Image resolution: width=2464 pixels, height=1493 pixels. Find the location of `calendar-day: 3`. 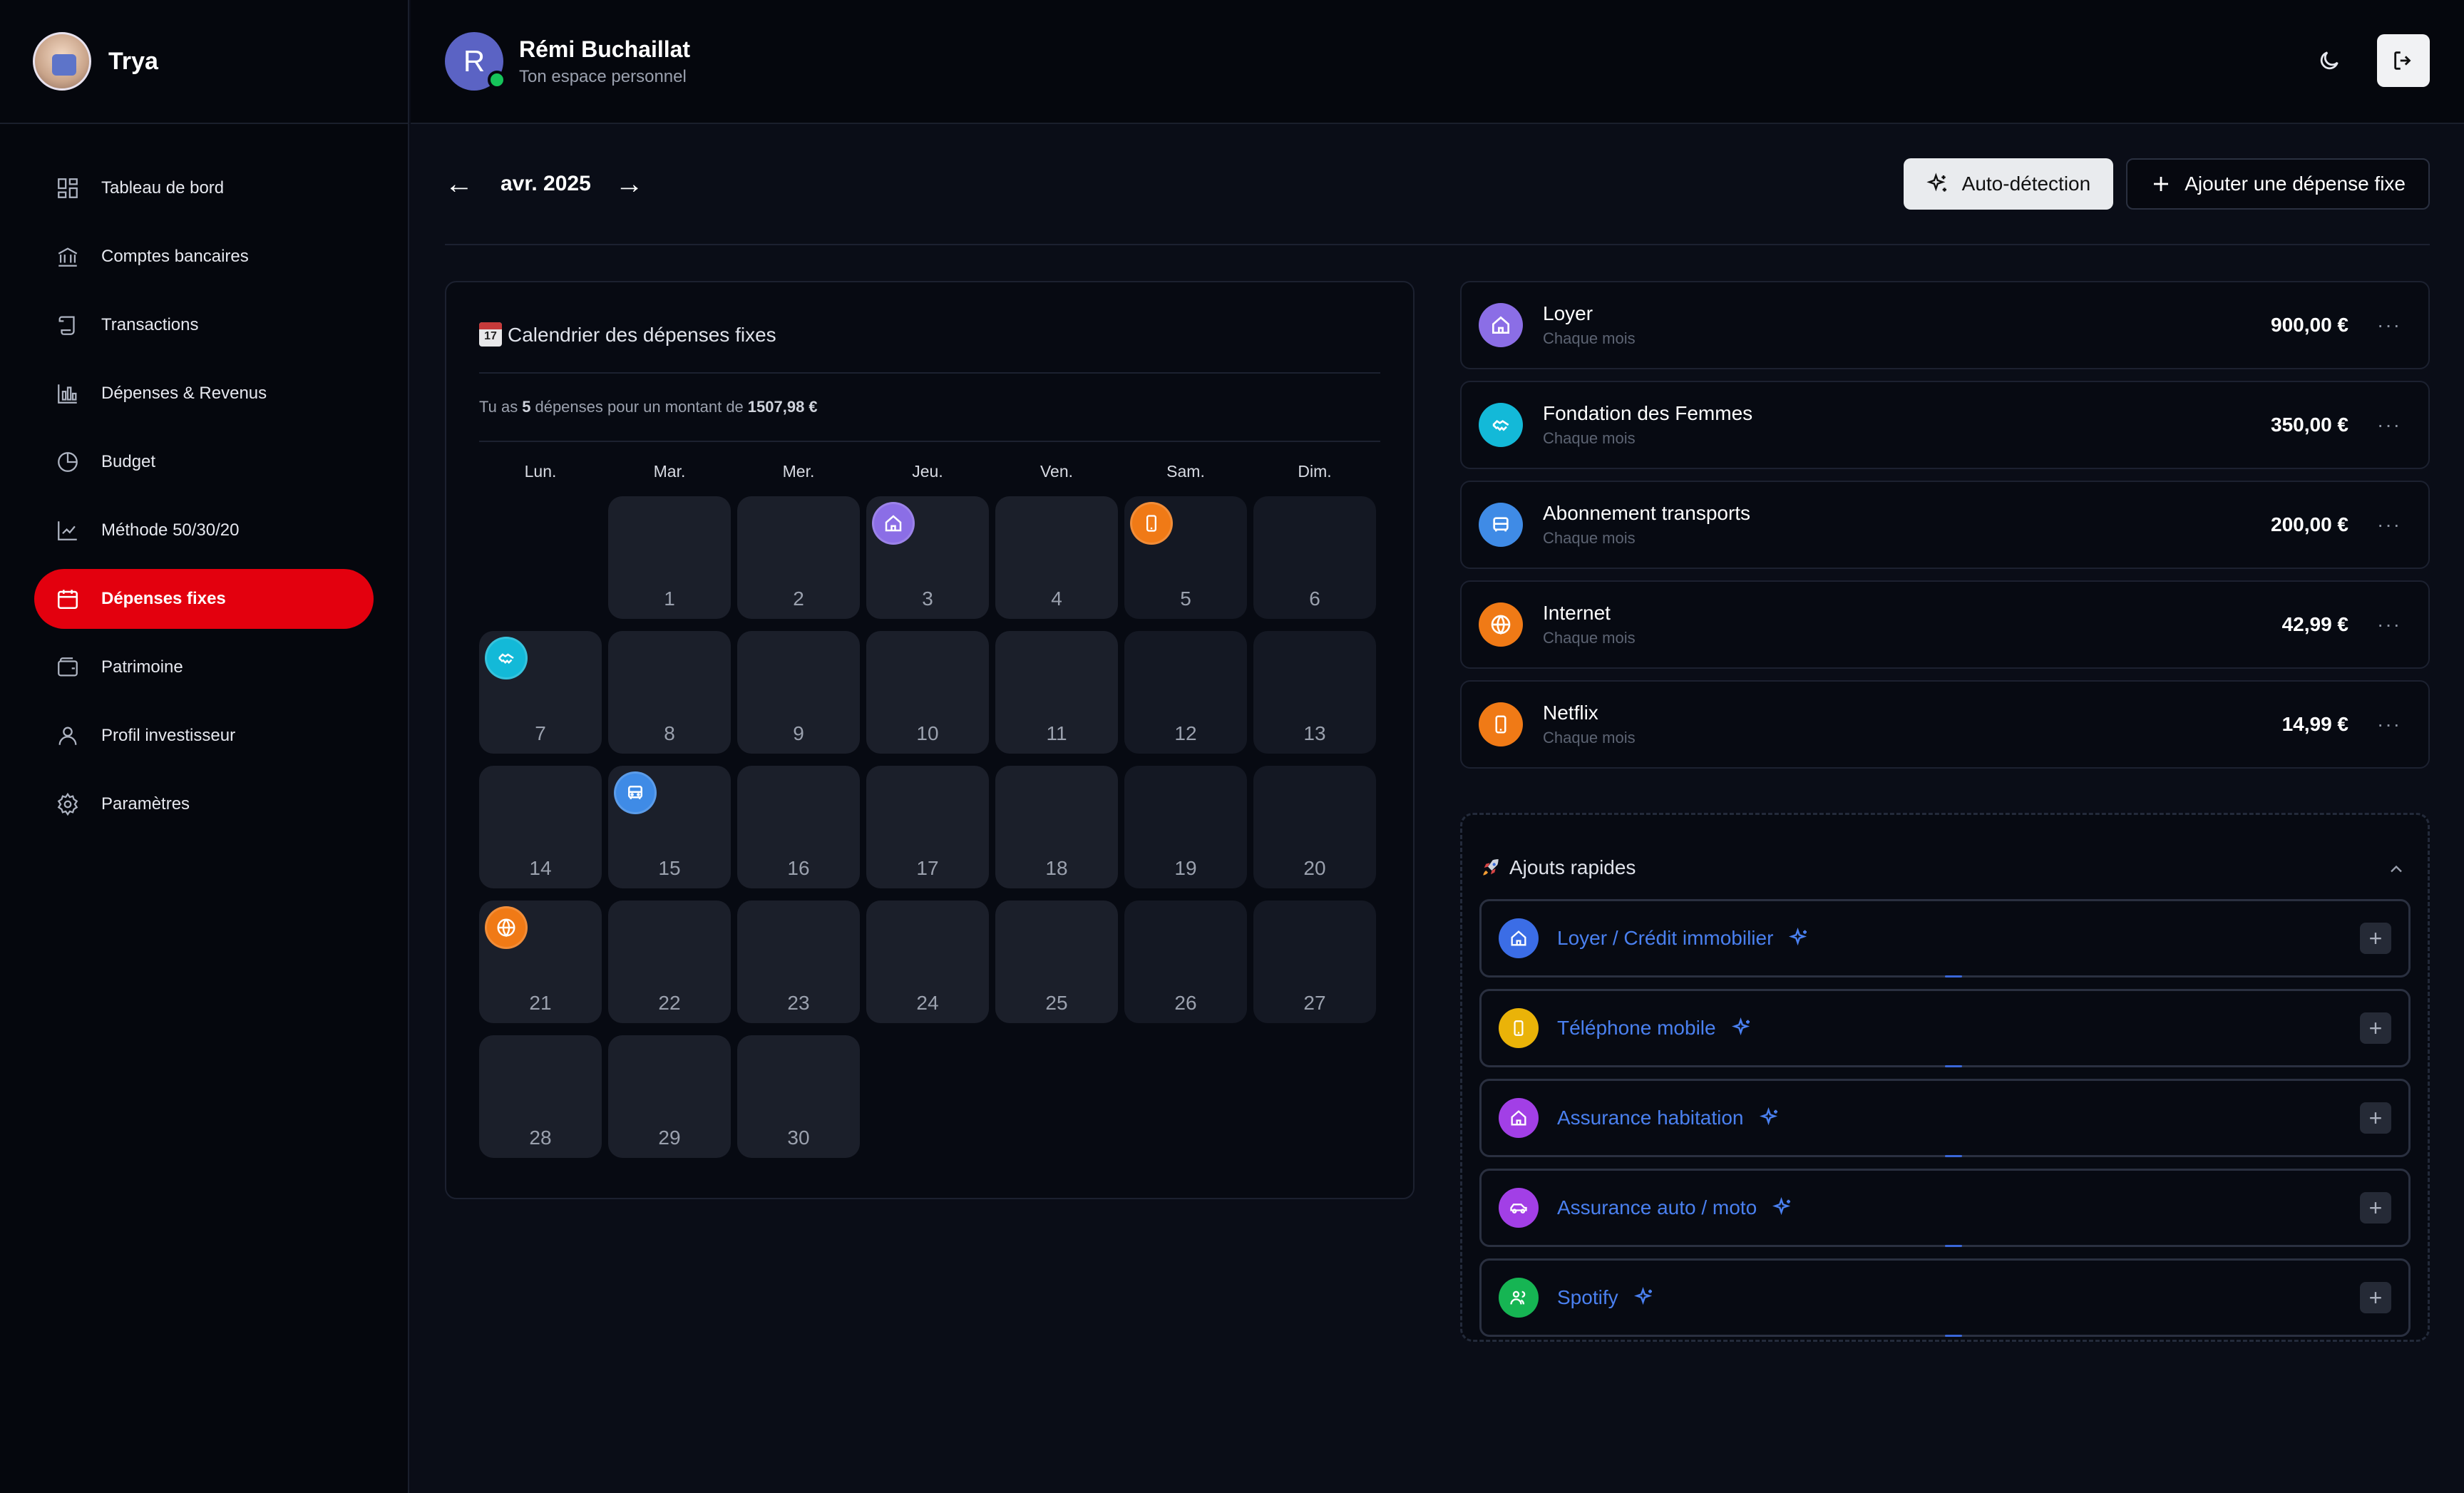

calendar-day: 3 is located at coordinates (927, 557).